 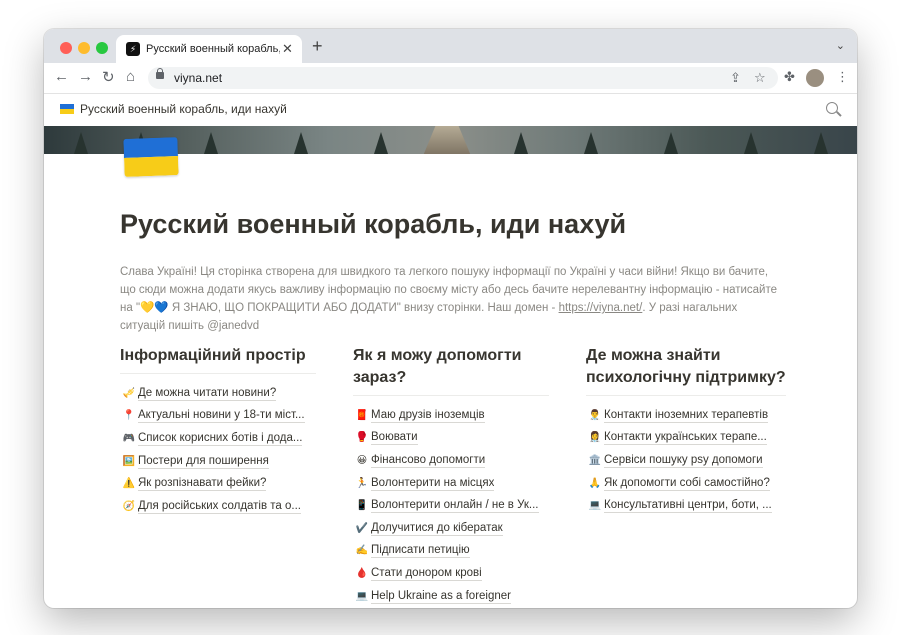 I want to click on list-item: 🥊 Воювати, so click(x=451, y=438).